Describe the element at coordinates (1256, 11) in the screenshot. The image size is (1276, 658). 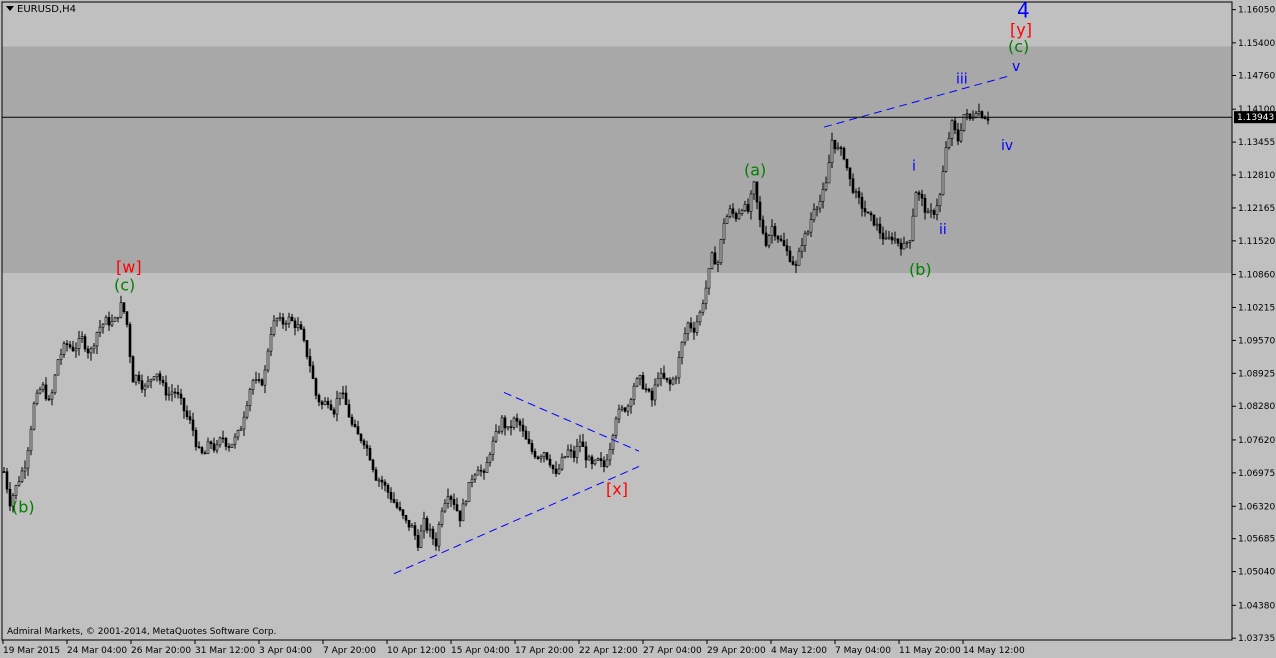
I see `y-tick-label: 1.16050` at that location.